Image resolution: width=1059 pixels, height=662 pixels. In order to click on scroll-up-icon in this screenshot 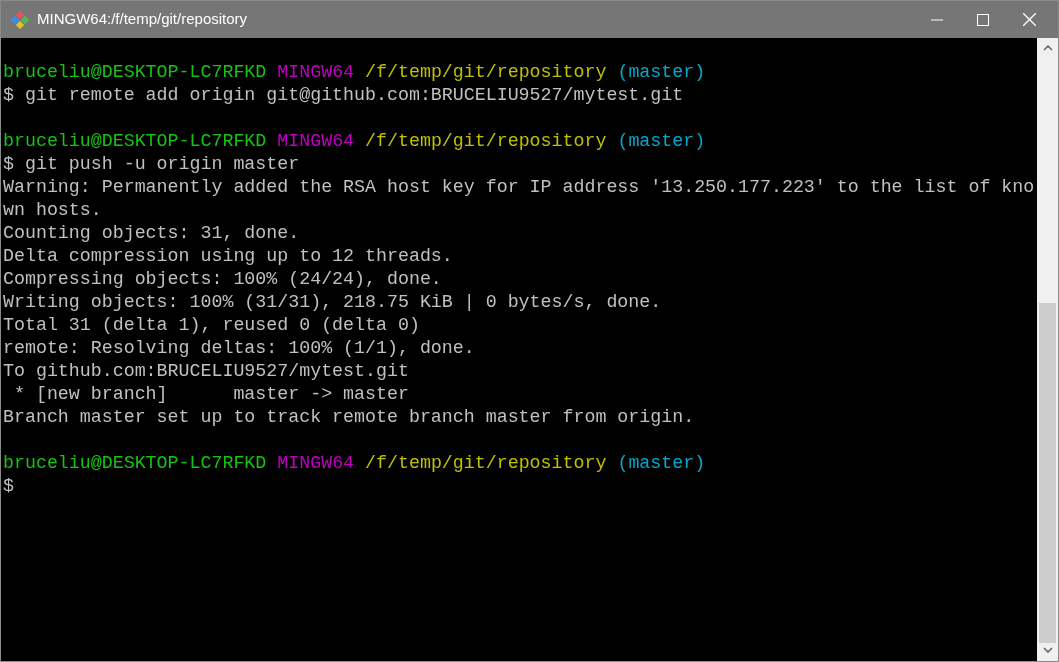, I will do `click(1047, 48)`.